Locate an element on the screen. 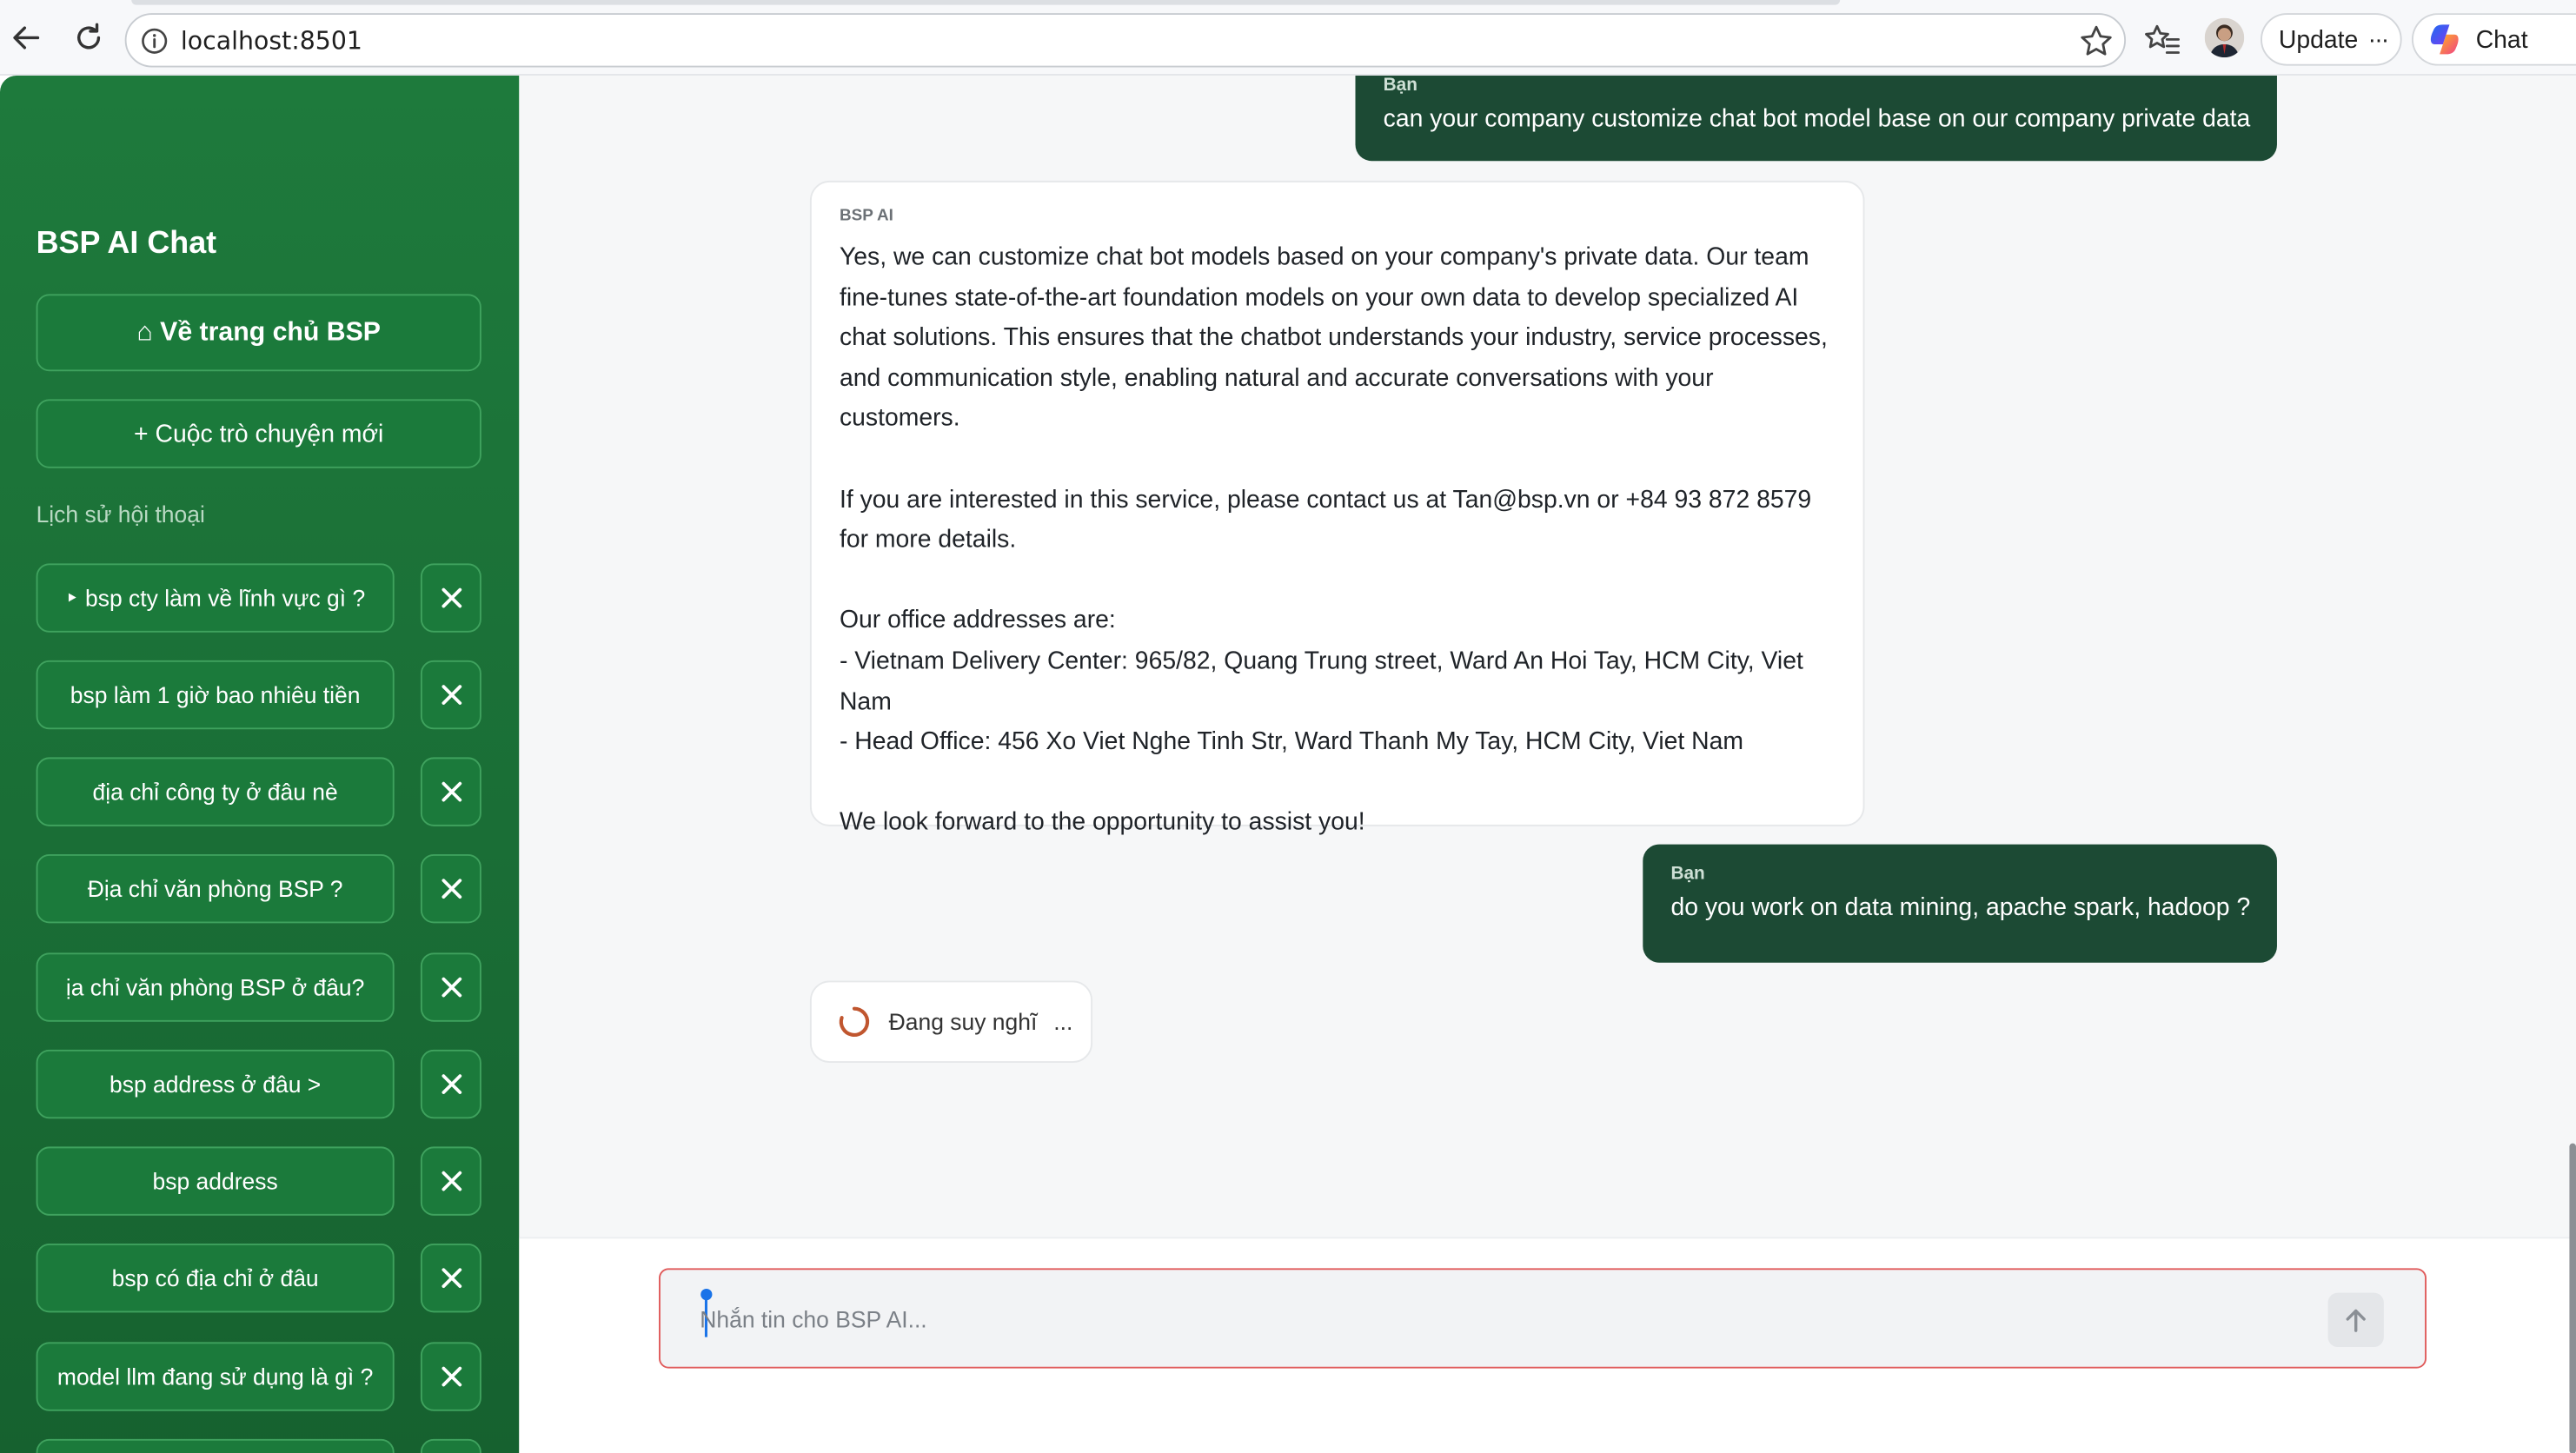 Image resolution: width=2576 pixels, height=1453 pixels. copilot-icon is located at coordinates (2444, 39).